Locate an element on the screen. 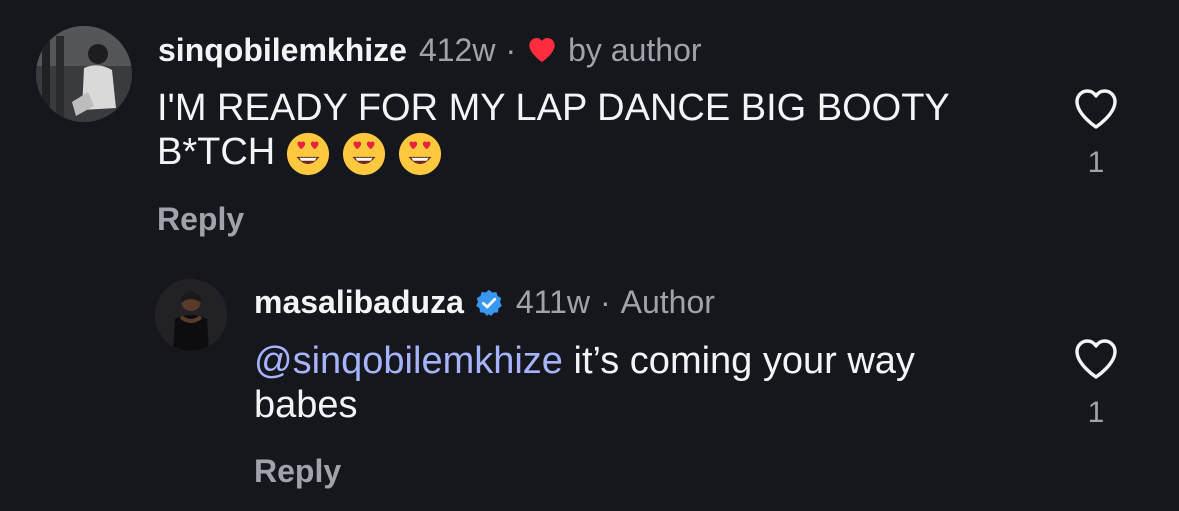 This screenshot has height=511, width=1179. liked-by-author-label: by author is located at coordinates (635, 50).